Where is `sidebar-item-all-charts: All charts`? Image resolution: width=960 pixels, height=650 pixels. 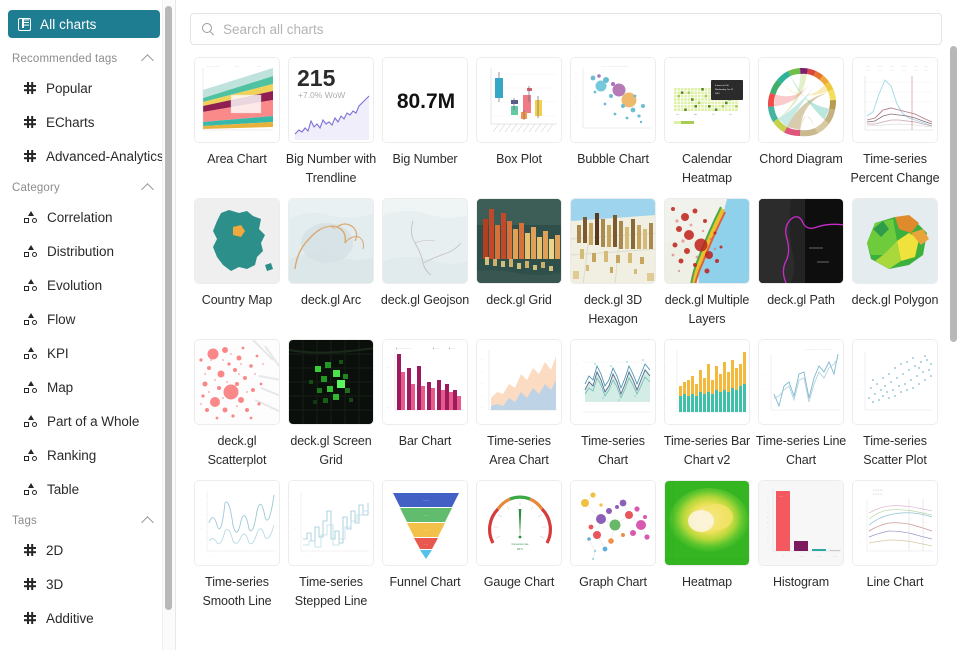 sidebar-item-all-charts: All charts is located at coordinates (84, 24).